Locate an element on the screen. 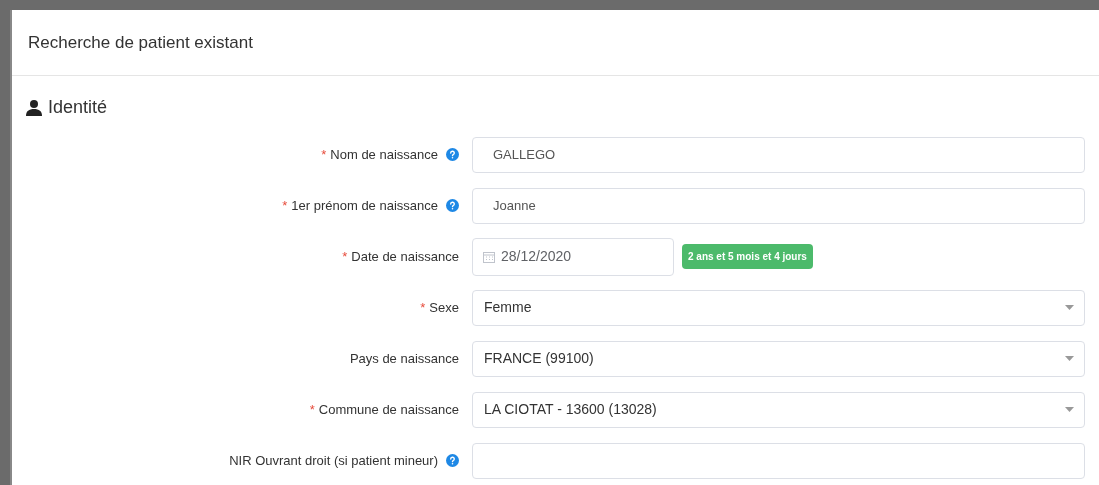 The height and width of the screenshot is (485, 1099). field-label: NIR Ouvrant droit (si patient mineur) is located at coordinates (333, 460).